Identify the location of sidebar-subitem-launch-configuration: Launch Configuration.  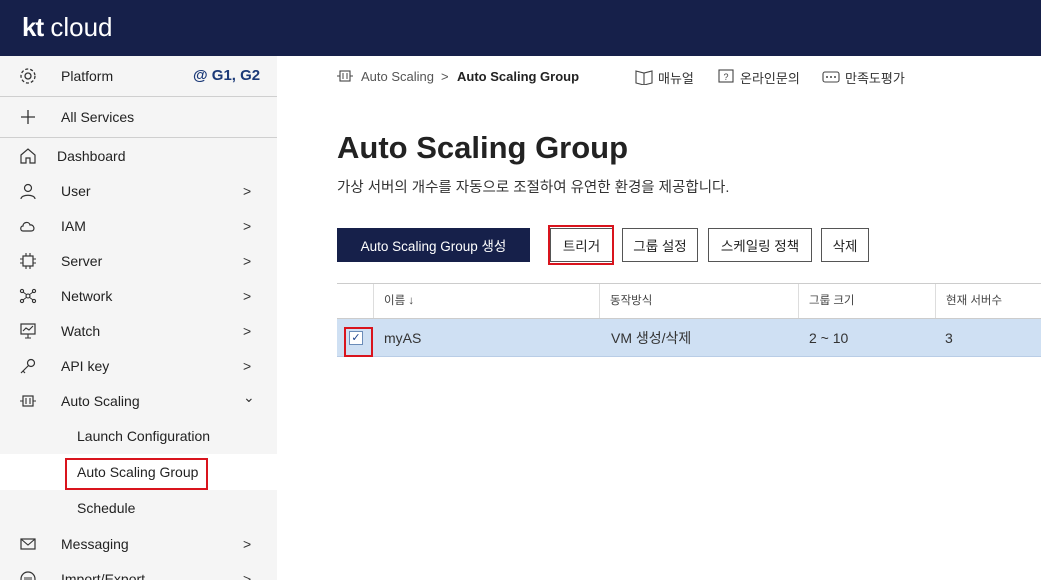
(138, 436).